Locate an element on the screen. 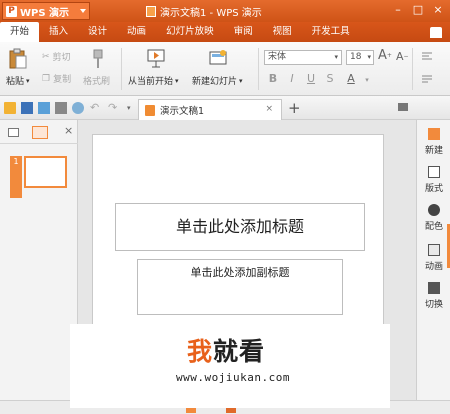  minimize-button: – is located at coordinates (398, 10).